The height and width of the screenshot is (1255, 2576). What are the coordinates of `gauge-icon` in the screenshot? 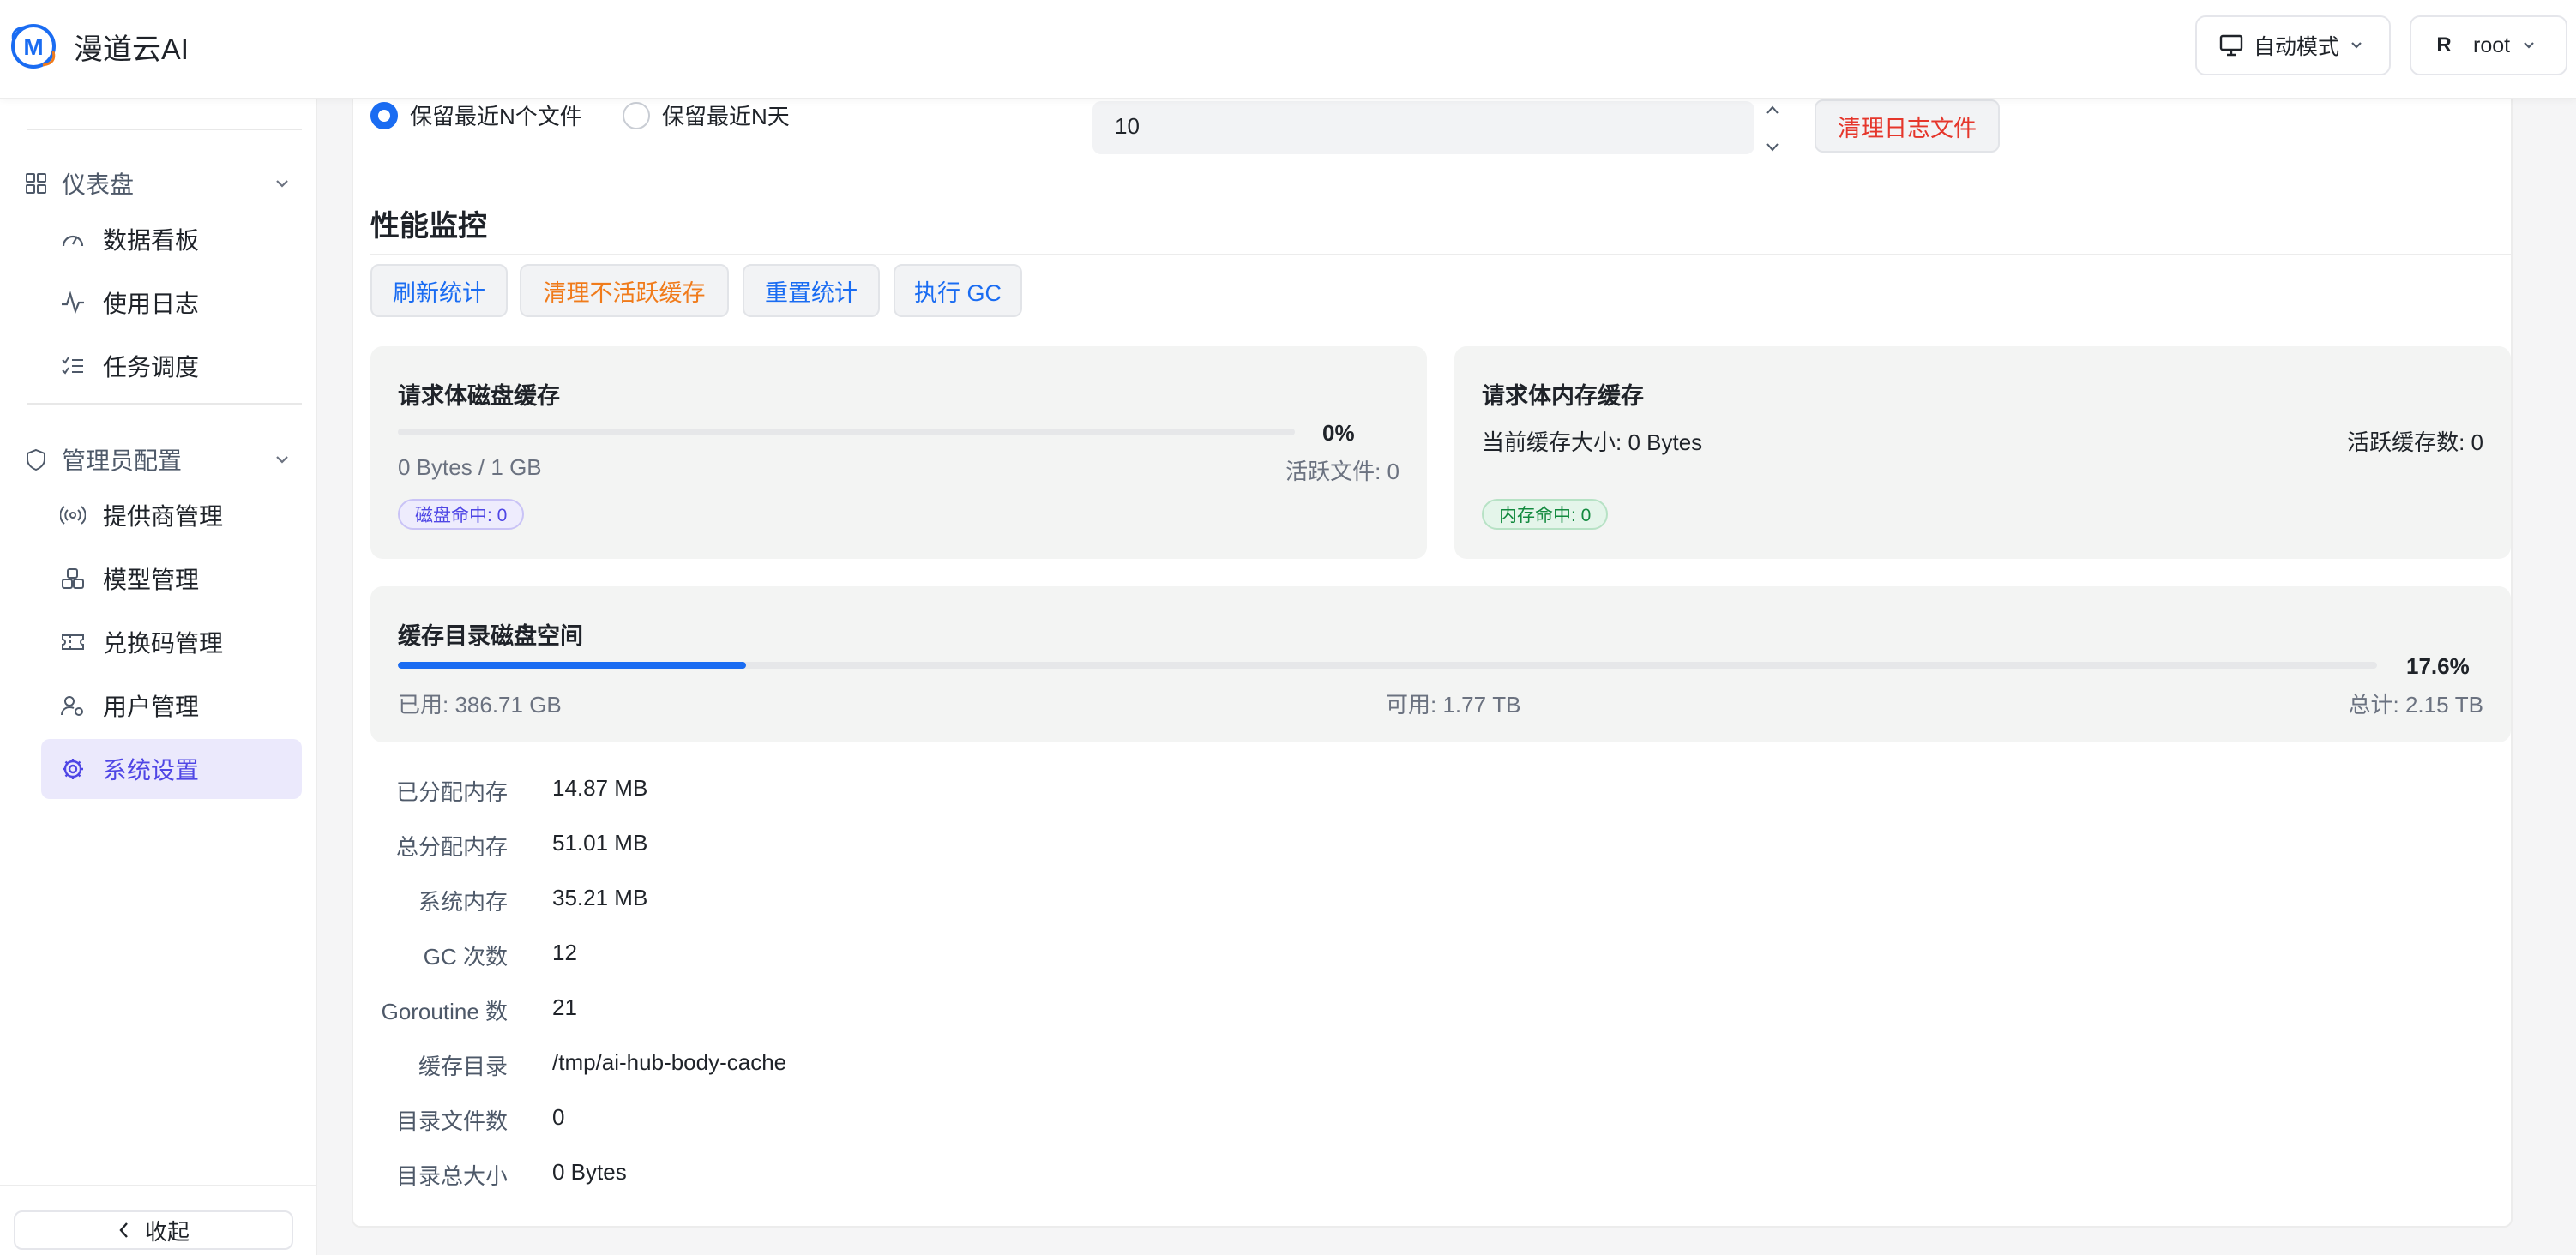 It's located at (73, 241).